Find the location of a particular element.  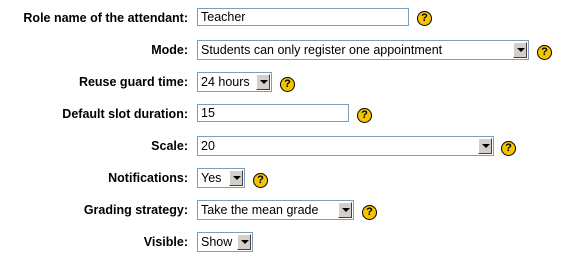

row-slot-duration: Default slot duration: 15 ? is located at coordinates (291, 116).